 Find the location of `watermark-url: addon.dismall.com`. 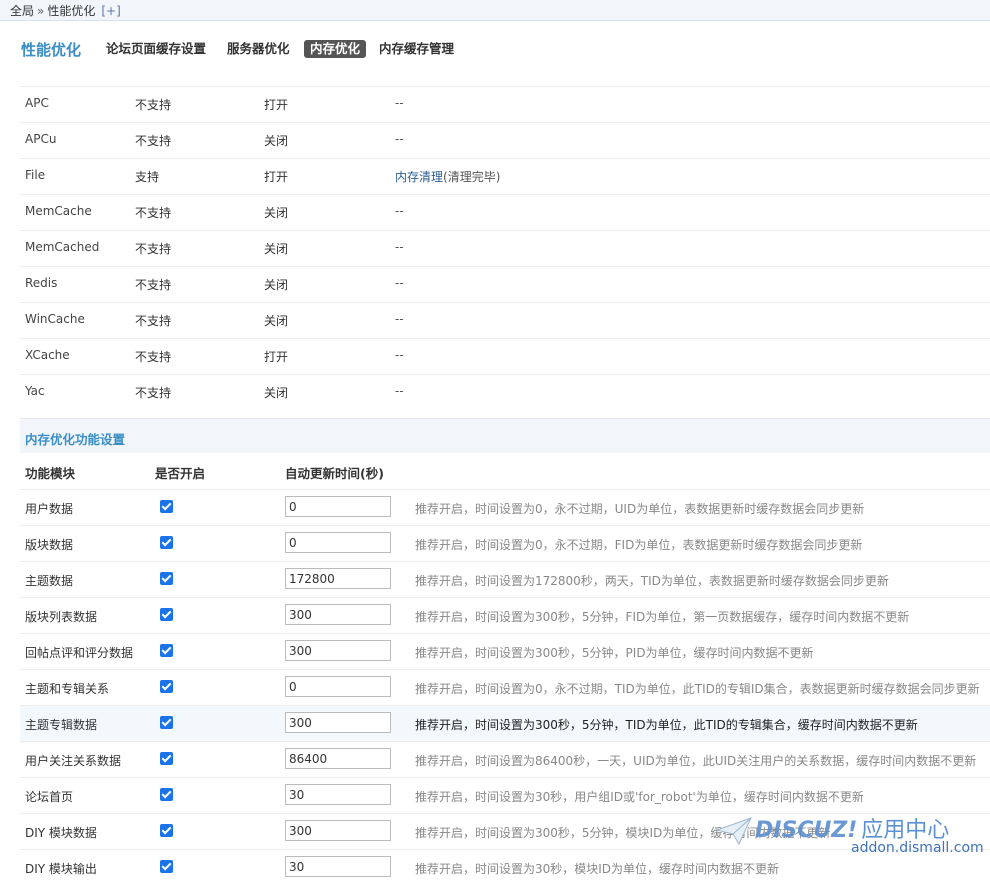

watermark-url: addon.dismall.com is located at coordinates (917, 848).